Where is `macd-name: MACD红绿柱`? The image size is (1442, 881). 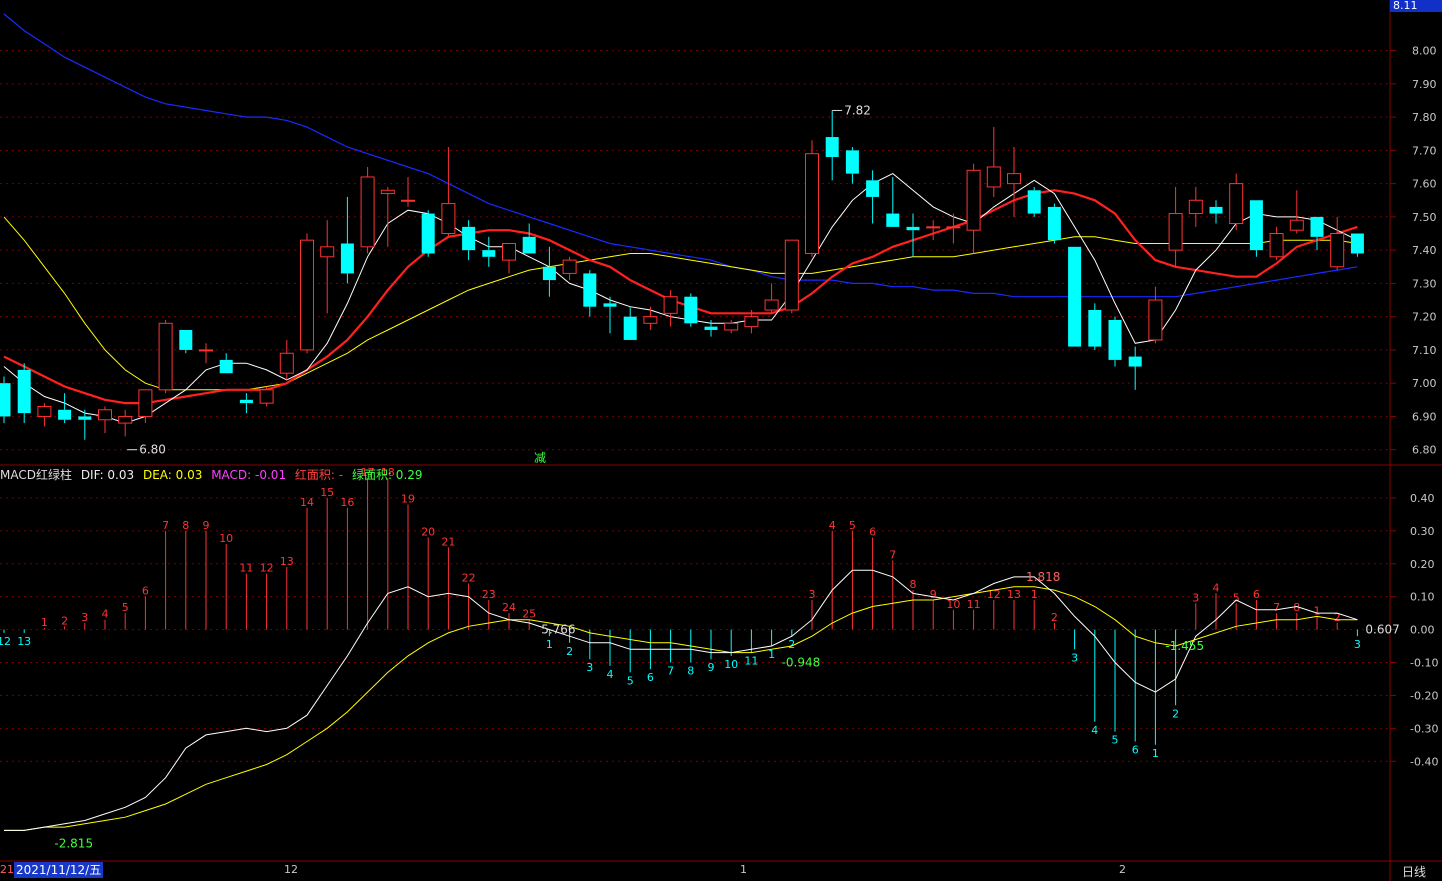 macd-name: MACD红绿柱 is located at coordinates (36, 475).